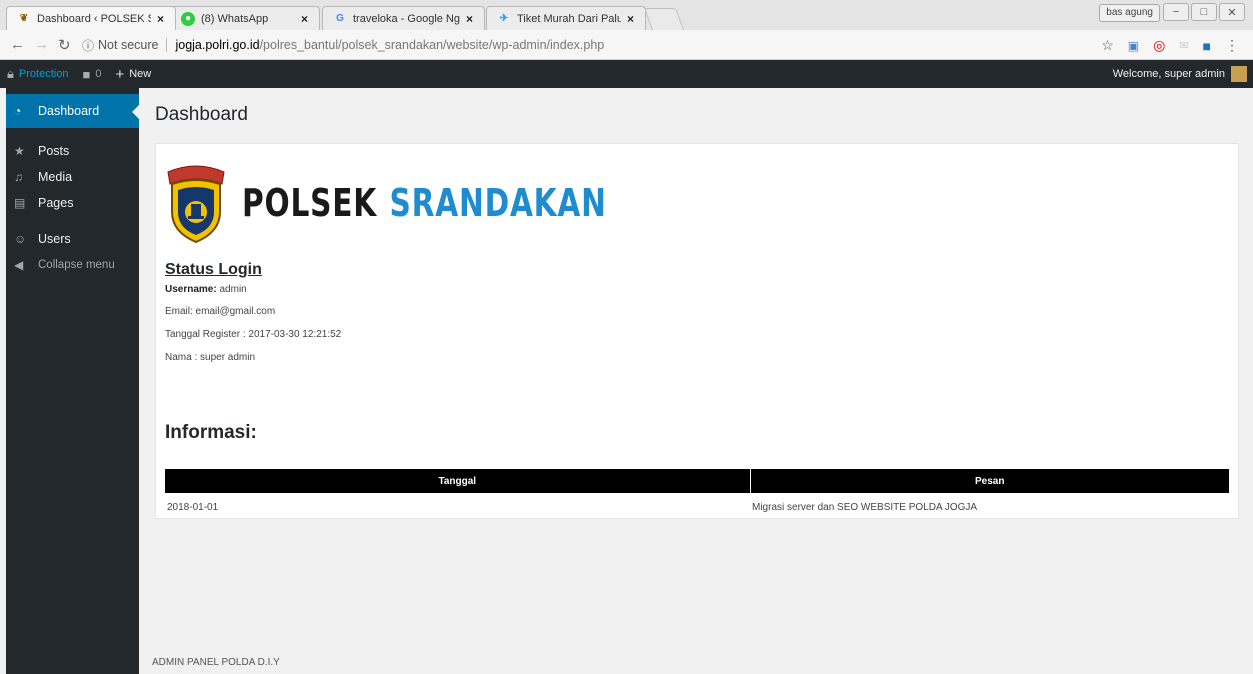 Image resolution: width=1253 pixels, height=674 pixels. Describe the element at coordinates (64, 45) in the screenshot. I see `reload-icon: ↻` at that location.